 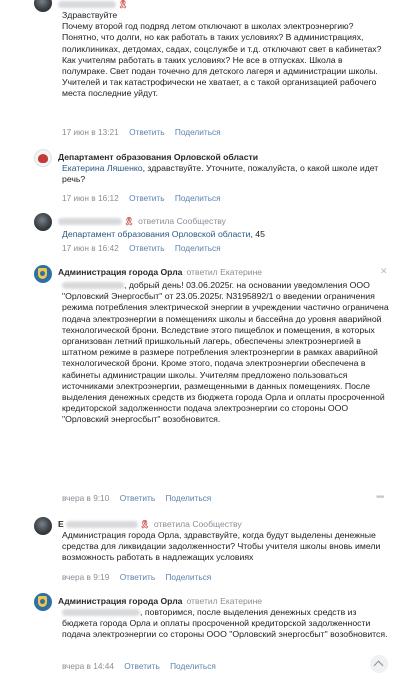 I want to click on comment-meta: вчера в 9:10 Ответить Поделиться, so click(x=140, y=498).